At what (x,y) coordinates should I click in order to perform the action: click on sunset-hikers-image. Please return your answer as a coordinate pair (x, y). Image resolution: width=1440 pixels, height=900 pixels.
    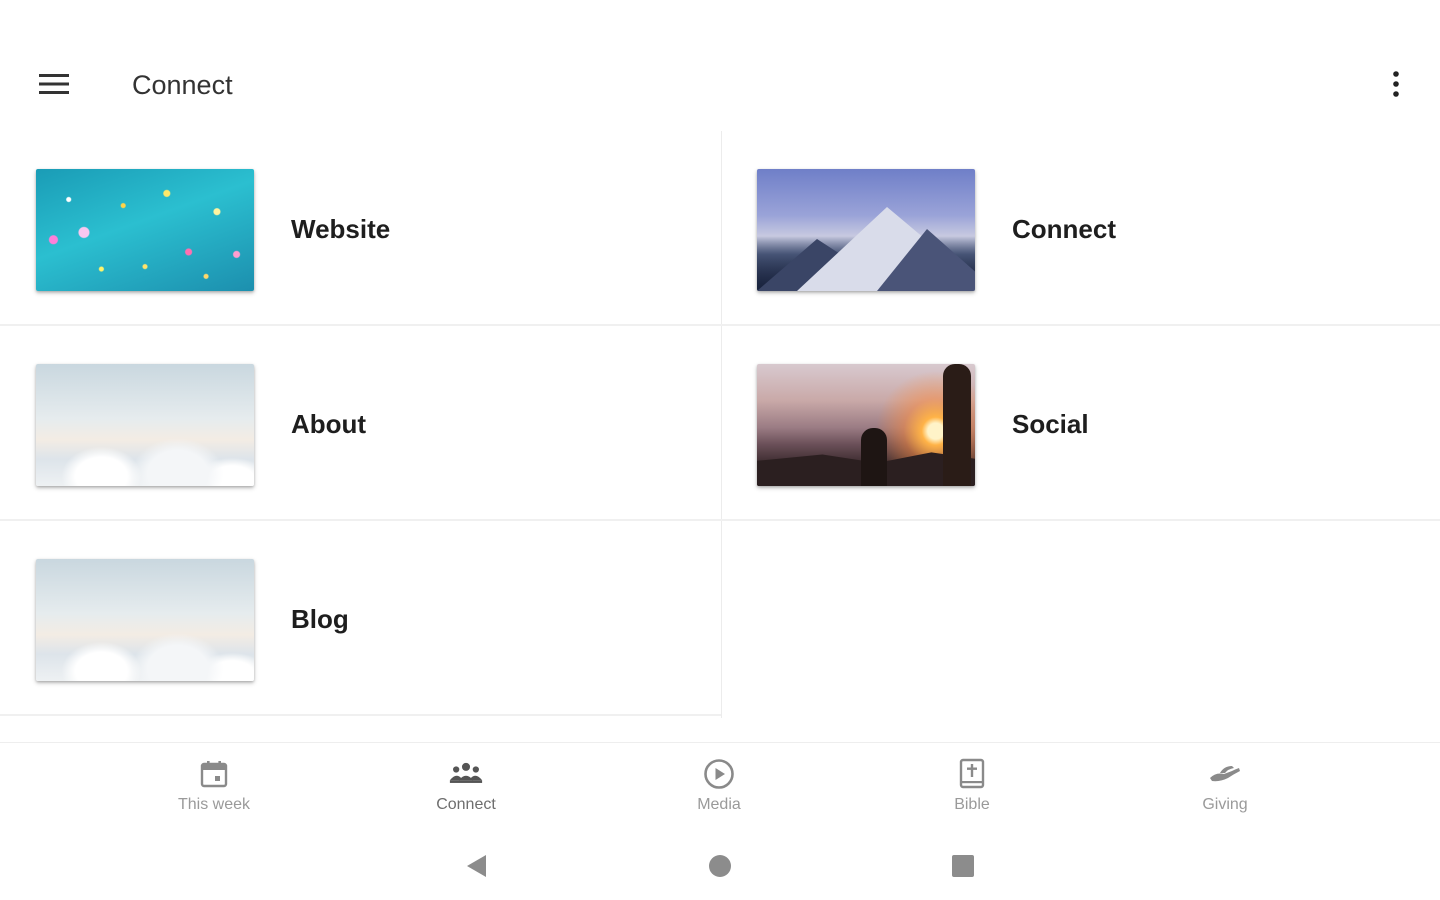
    Looking at the image, I should click on (866, 425).